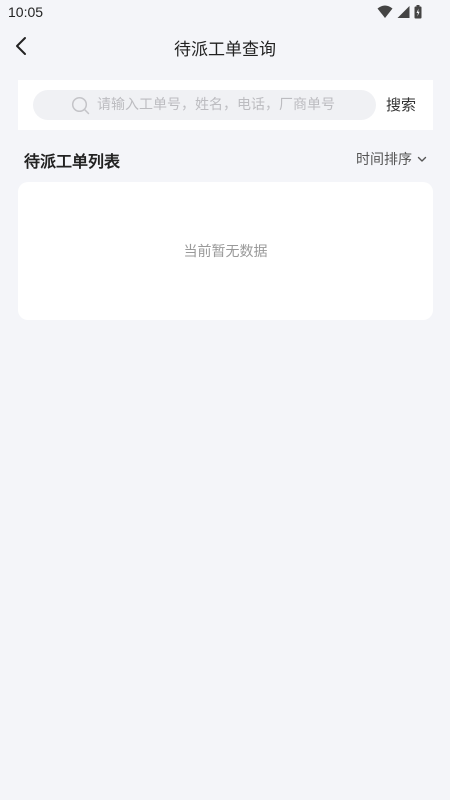 The width and height of the screenshot is (450, 800). Describe the element at coordinates (403, 12) in the screenshot. I see `signal-icon` at that location.